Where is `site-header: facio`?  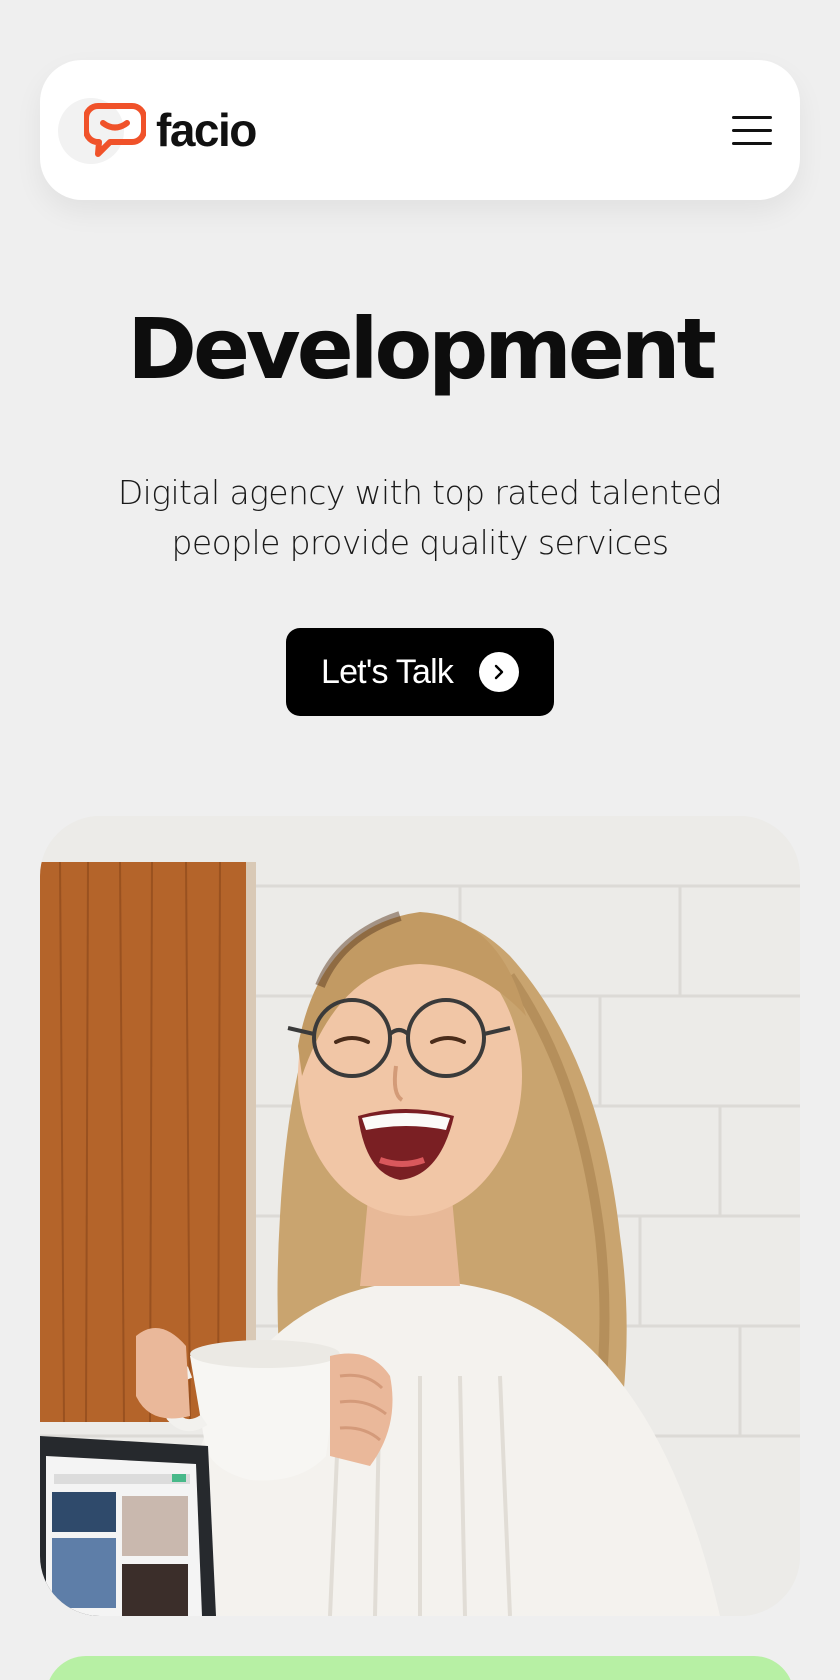 site-header: facio is located at coordinates (420, 130).